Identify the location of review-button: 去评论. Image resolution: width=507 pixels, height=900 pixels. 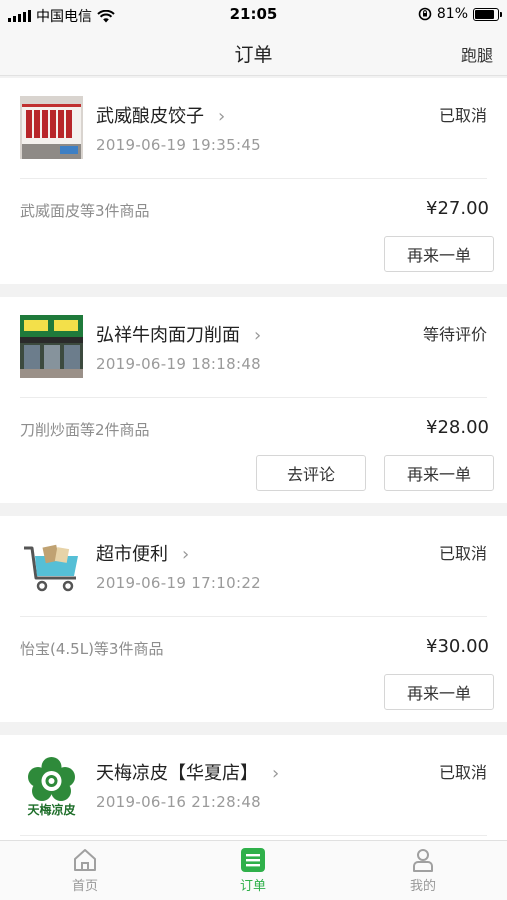
(311, 473).